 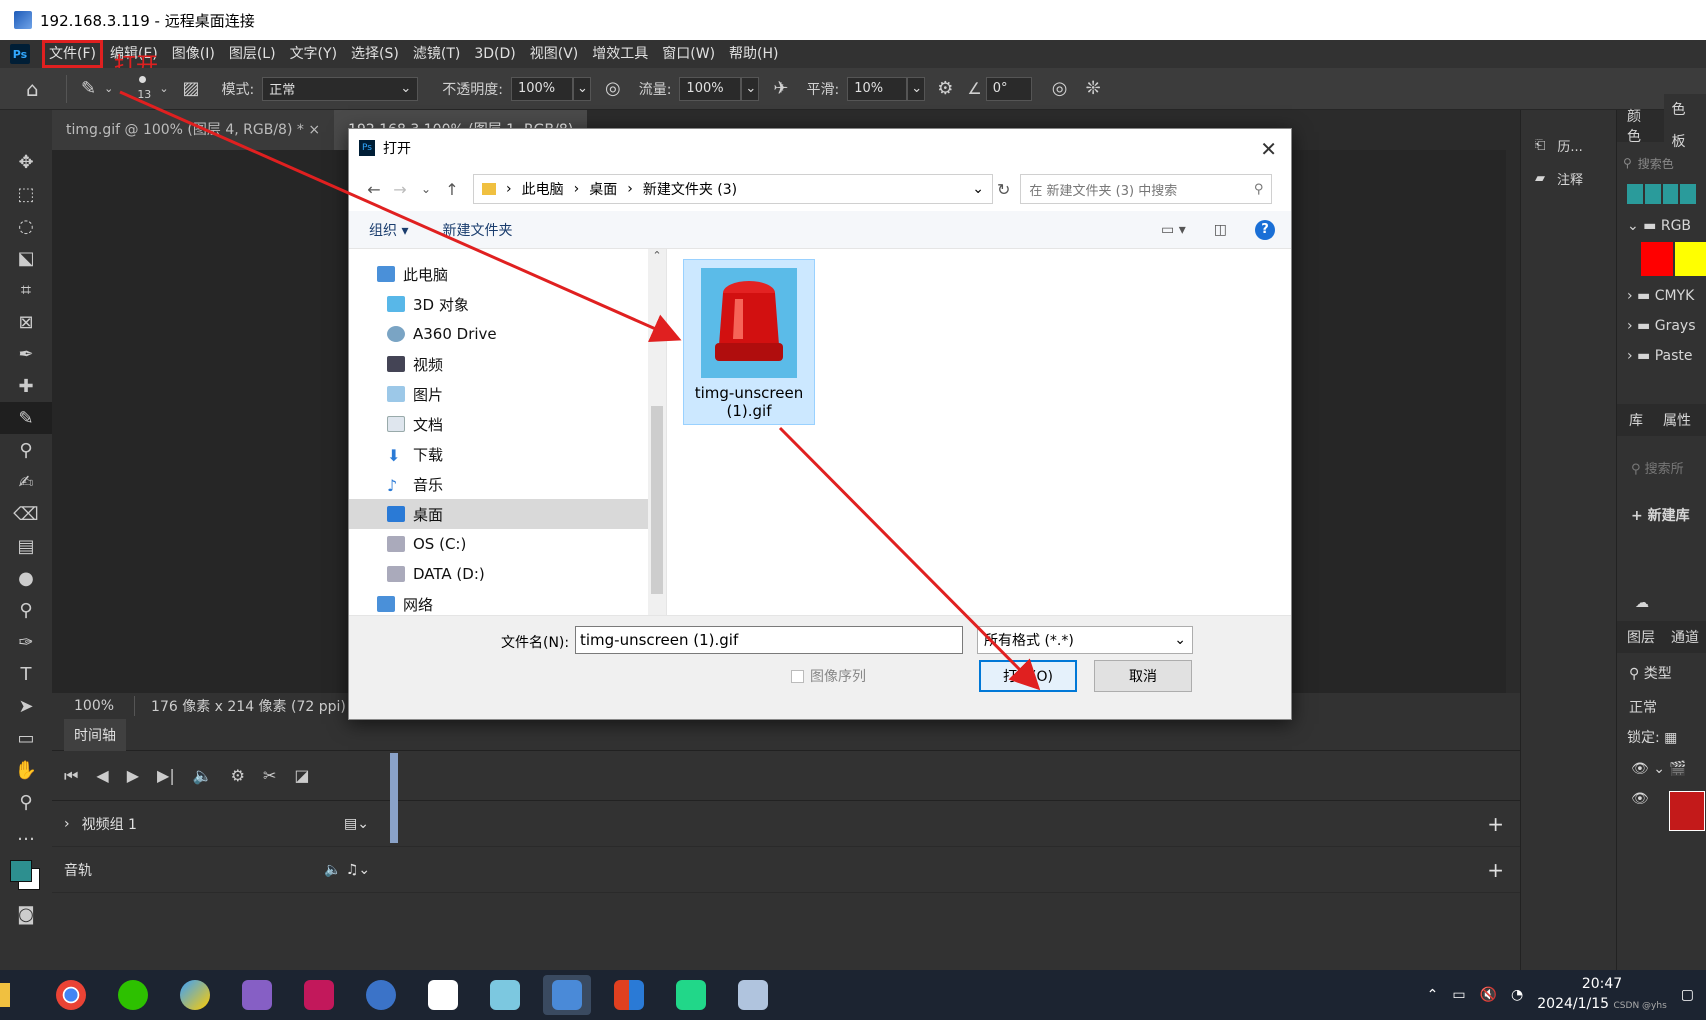 What do you see at coordinates (191, 88) in the screenshot?
I see `brush-settings-icon: ▨` at bounding box center [191, 88].